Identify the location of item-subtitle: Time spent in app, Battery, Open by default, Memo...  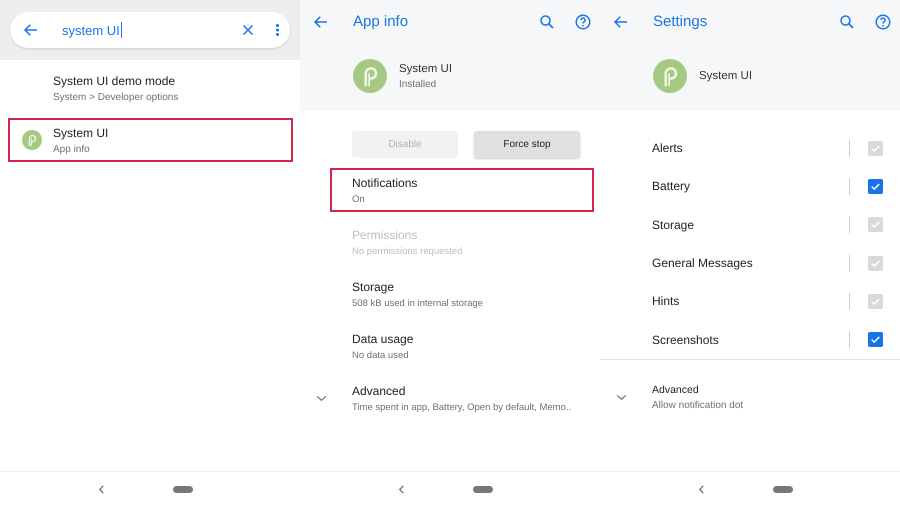
(462, 407).